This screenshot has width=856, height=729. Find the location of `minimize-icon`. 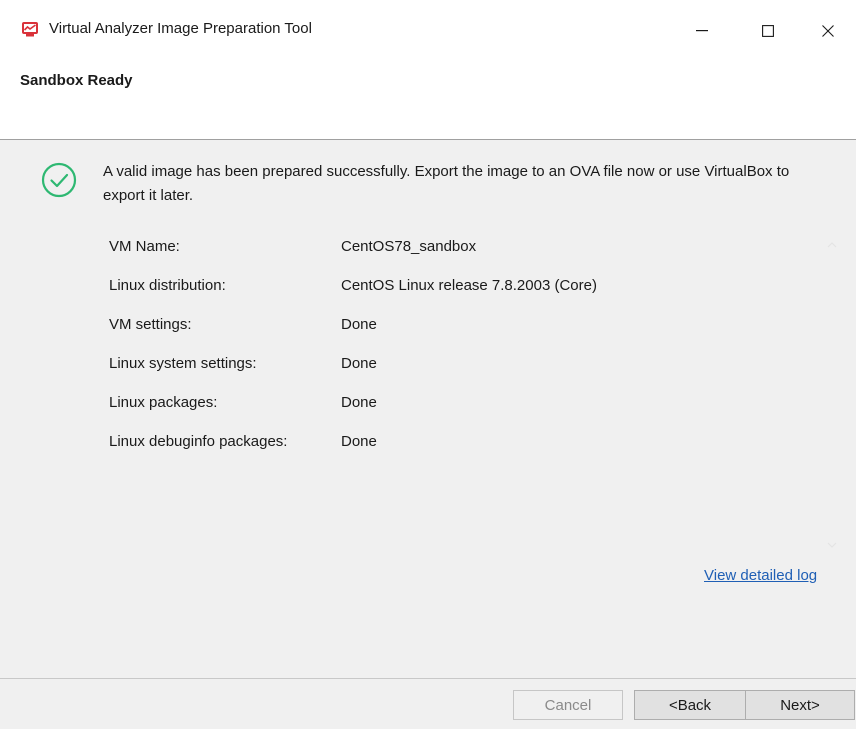

minimize-icon is located at coordinates (702, 31).